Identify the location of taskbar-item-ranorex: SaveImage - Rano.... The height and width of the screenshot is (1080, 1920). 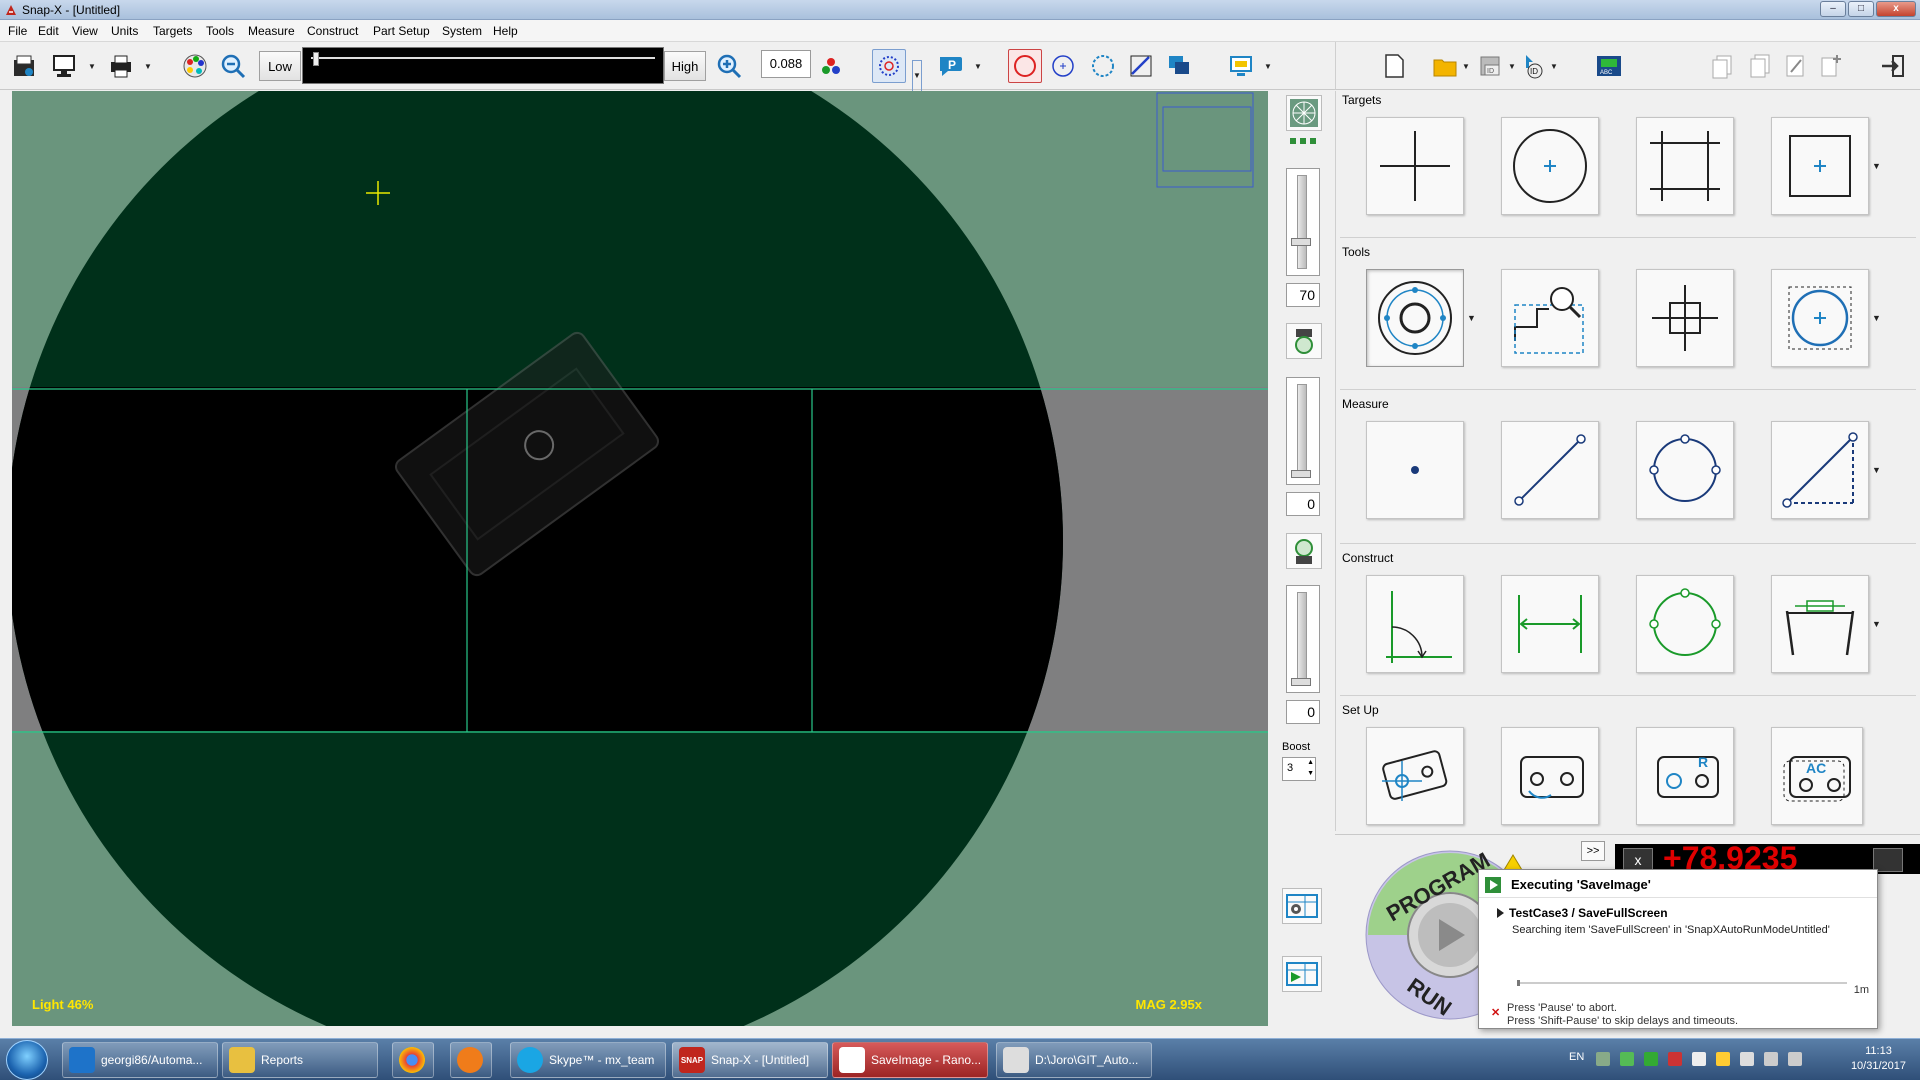
(910, 1060).